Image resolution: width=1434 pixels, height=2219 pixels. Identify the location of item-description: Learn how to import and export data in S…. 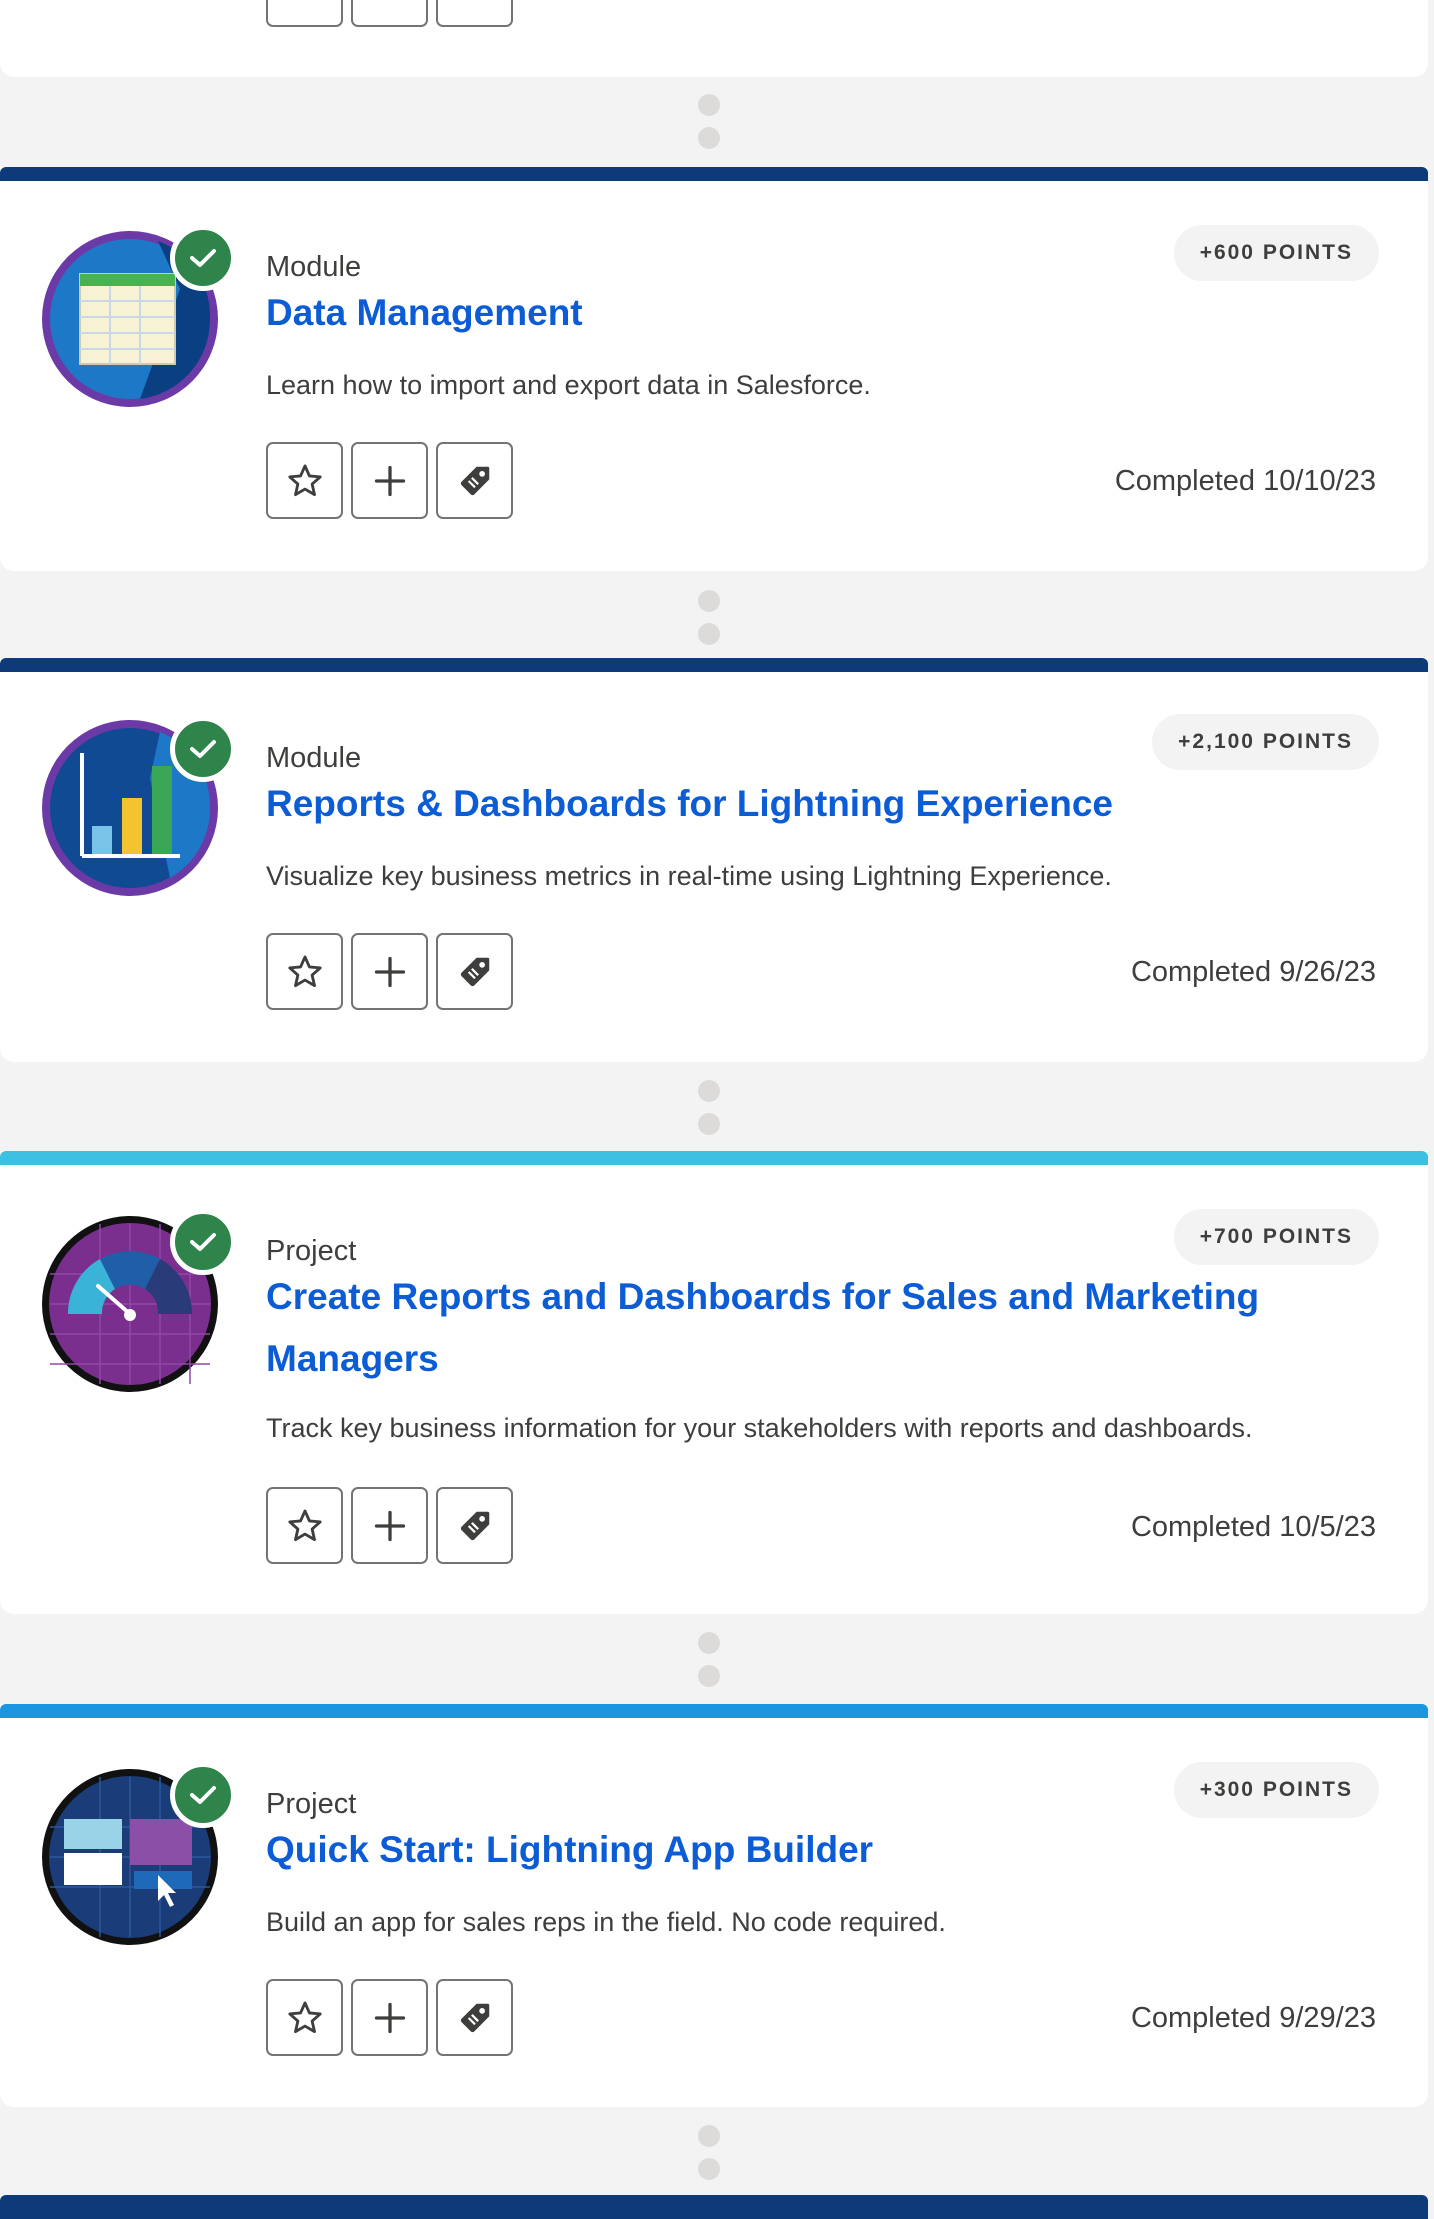
(568, 385).